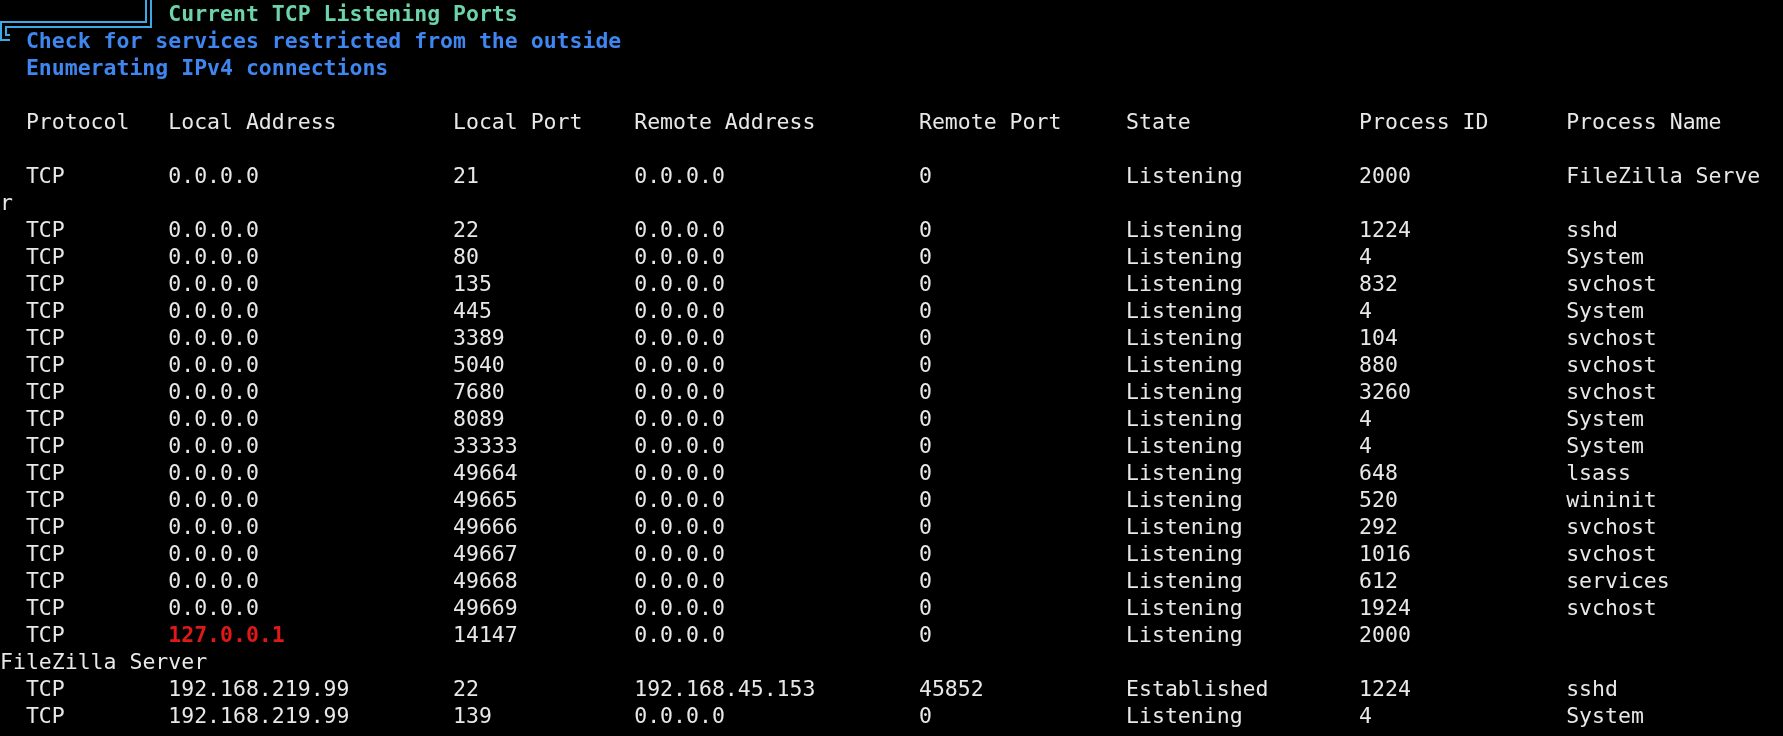 This screenshot has width=1783, height=736. Describe the element at coordinates (1378, 283) in the screenshot. I see `table-cell: 832` at that location.